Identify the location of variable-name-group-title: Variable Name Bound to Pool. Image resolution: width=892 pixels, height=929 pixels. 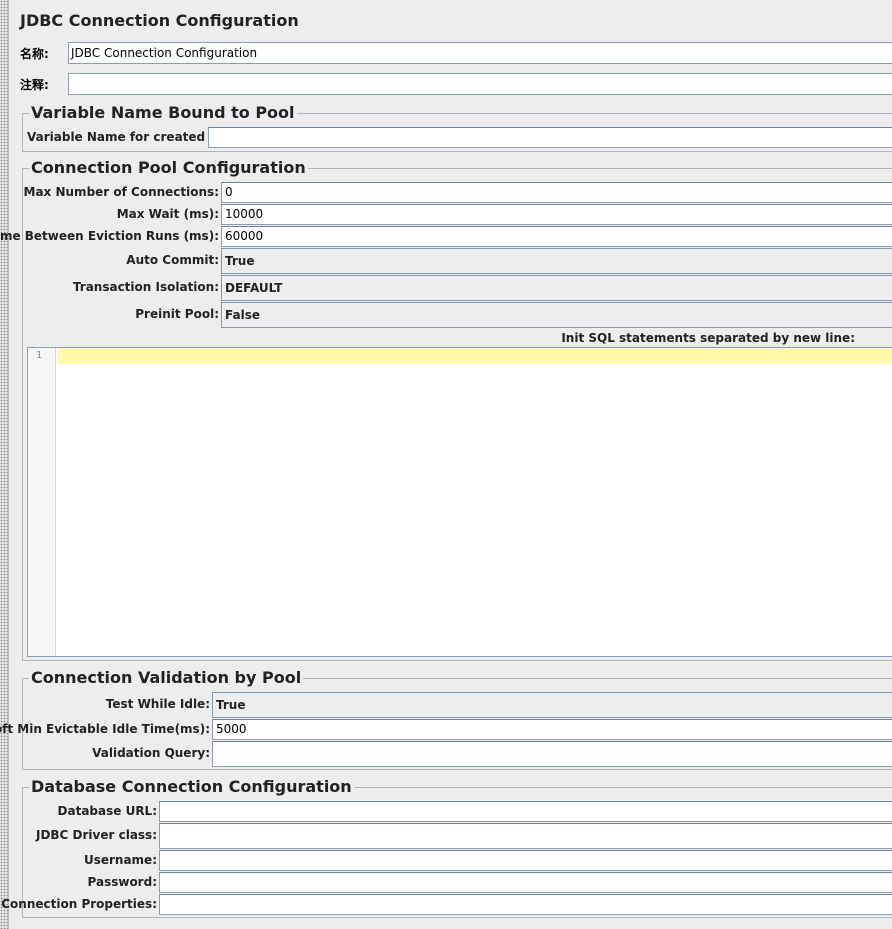
(163, 113).